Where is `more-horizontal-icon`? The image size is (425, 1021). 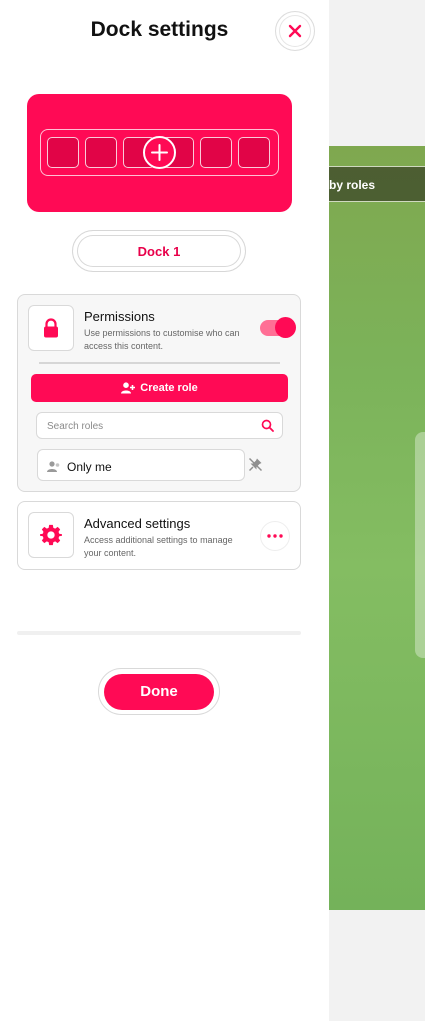
more-horizontal-icon is located at coordinates (275, 536).